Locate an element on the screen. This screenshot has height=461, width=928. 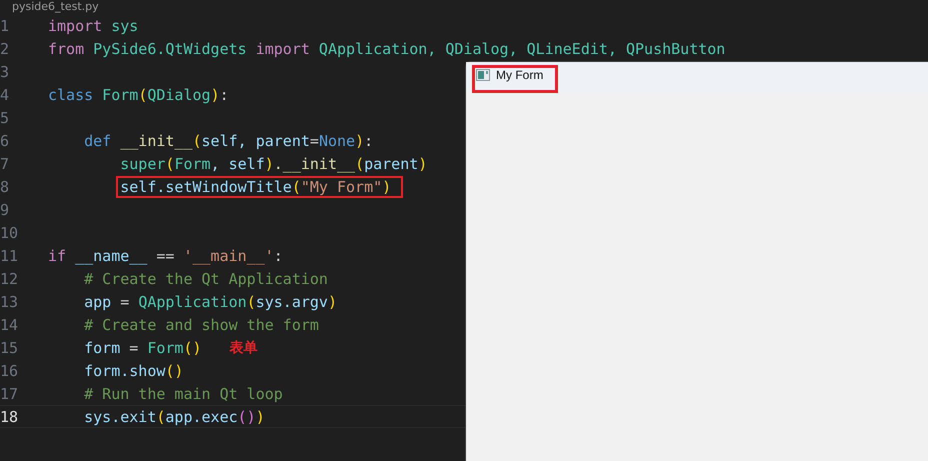
line-number: 4 is located at coordinates (5, 95).